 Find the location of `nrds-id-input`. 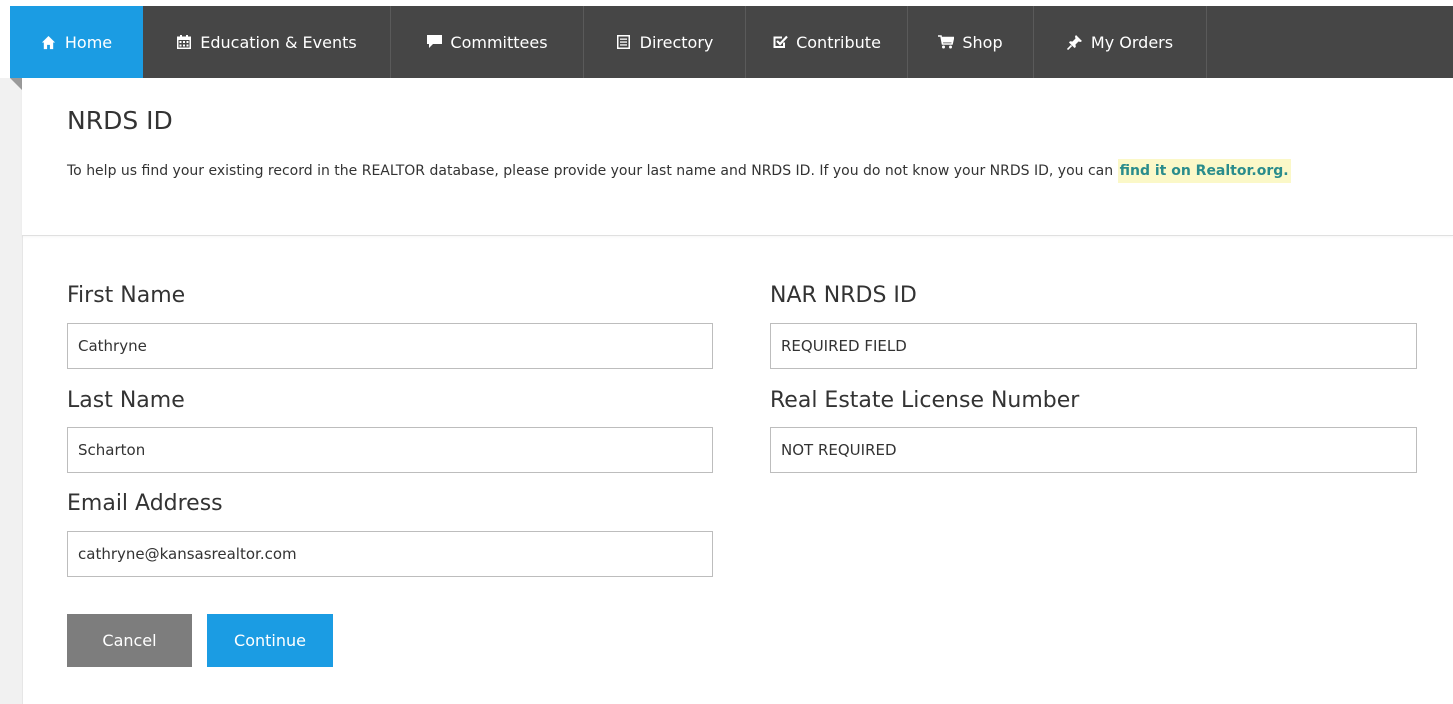

nrds-id-input is located at coordinates (1093, 346).